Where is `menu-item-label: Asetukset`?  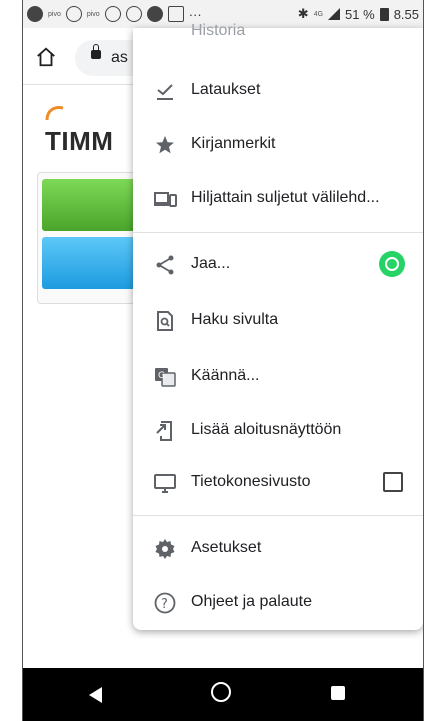 menu-item-label: Asetukset is located at coordinates (226, 547).